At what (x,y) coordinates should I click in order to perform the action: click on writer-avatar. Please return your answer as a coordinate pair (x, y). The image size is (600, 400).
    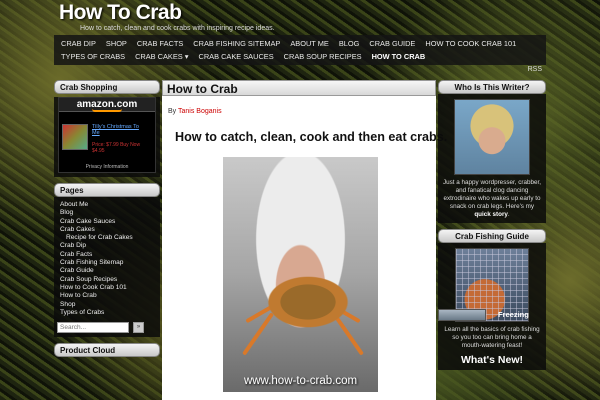
    Looking at the image, I should click on (492, 137).